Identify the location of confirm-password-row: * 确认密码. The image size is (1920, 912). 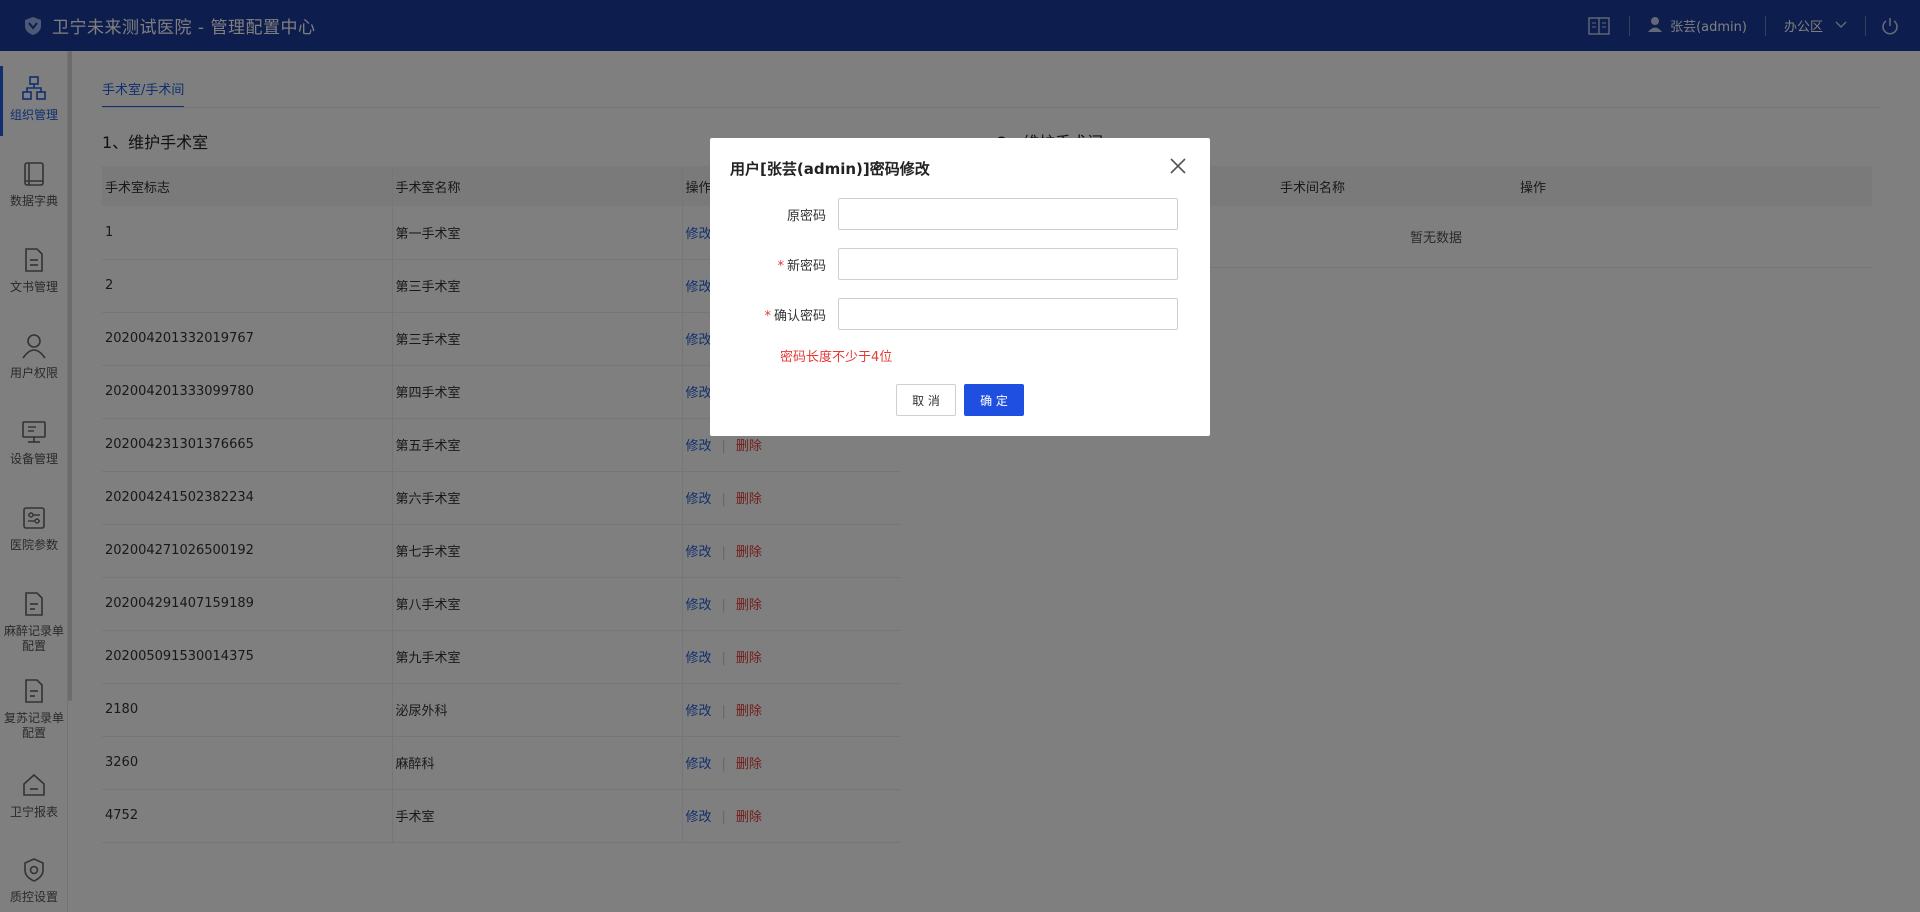
(960, 314).